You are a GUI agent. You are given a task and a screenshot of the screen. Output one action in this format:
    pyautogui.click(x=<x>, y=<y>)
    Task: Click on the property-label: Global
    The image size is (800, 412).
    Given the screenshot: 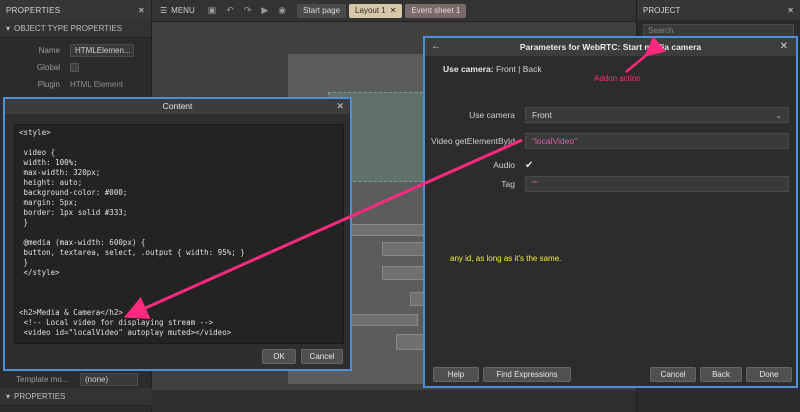 What is the action you would take?
    pyautogui.click(x=48, y=67)
    